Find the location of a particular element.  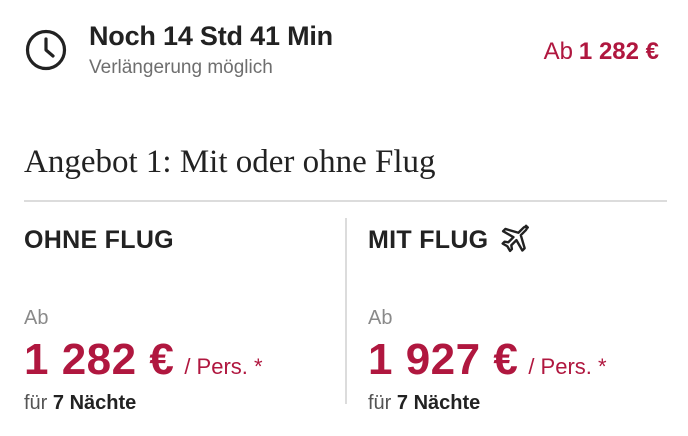

countdown-subtitle: Verlängerung möglich is located at coordinates (181, 67).